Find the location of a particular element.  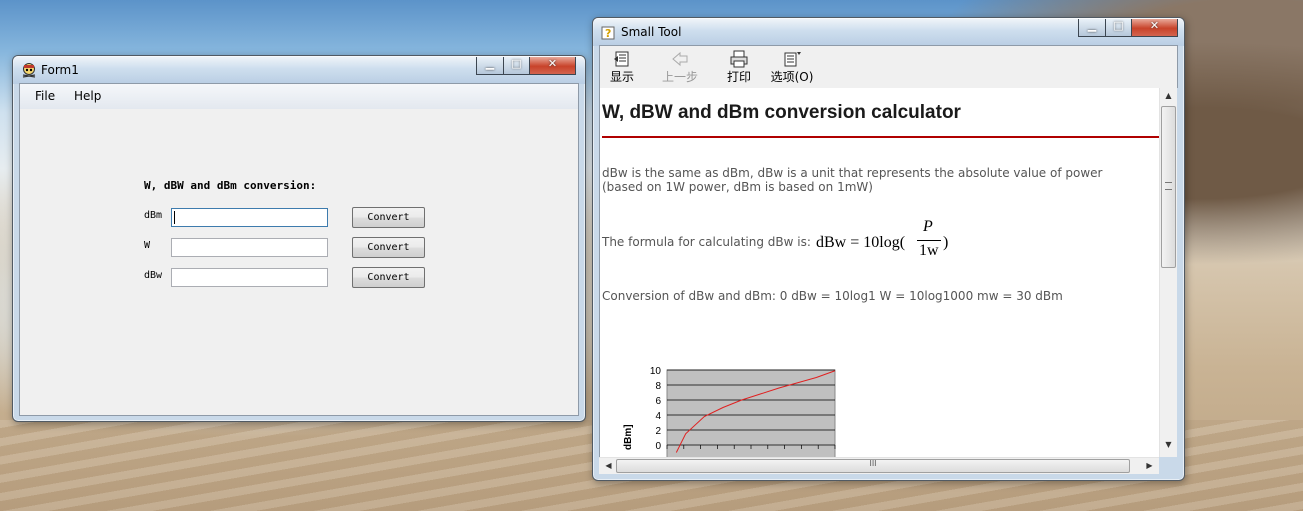

printer-icon is located at coordinates (739, 59).